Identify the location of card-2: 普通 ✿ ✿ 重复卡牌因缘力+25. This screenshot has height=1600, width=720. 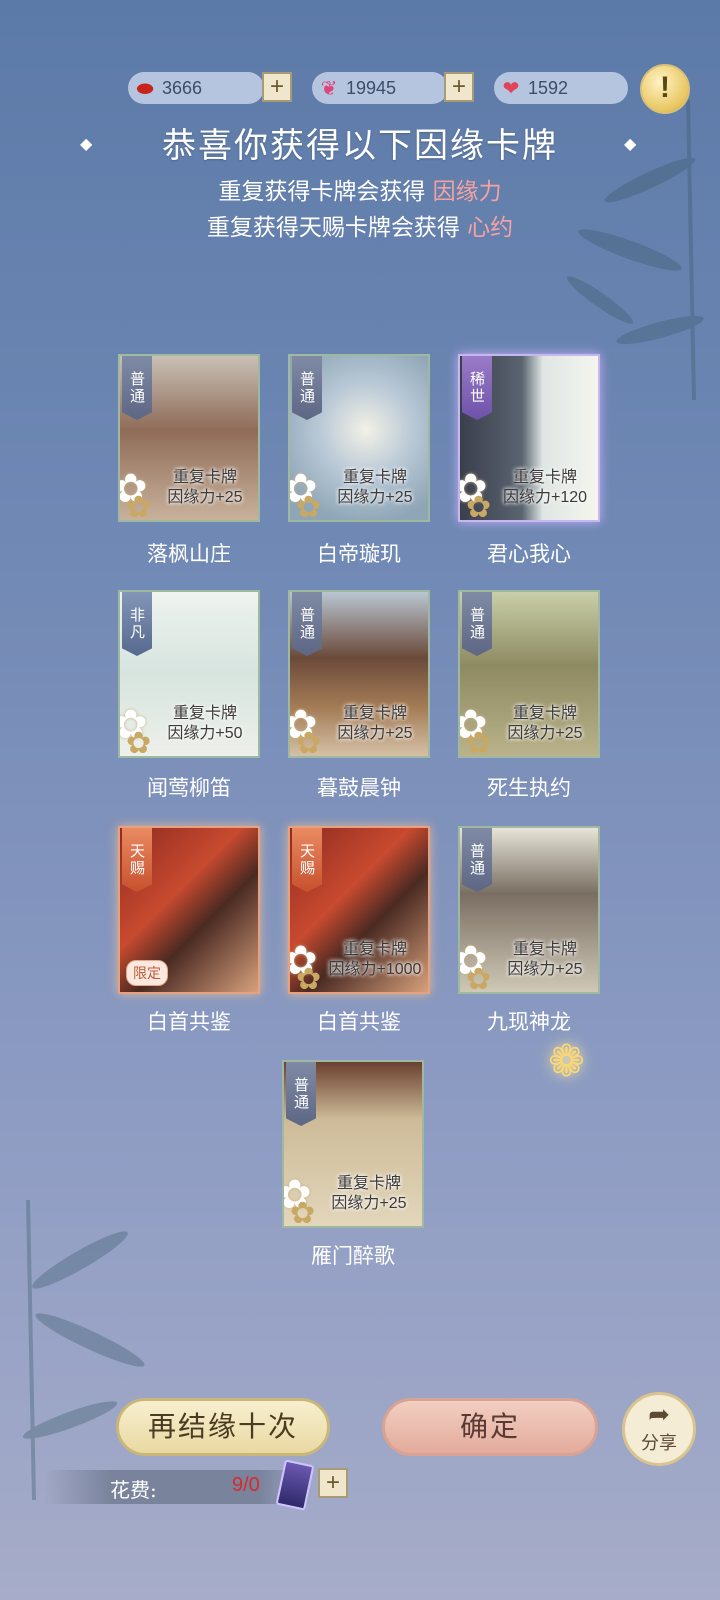
(359, 438).